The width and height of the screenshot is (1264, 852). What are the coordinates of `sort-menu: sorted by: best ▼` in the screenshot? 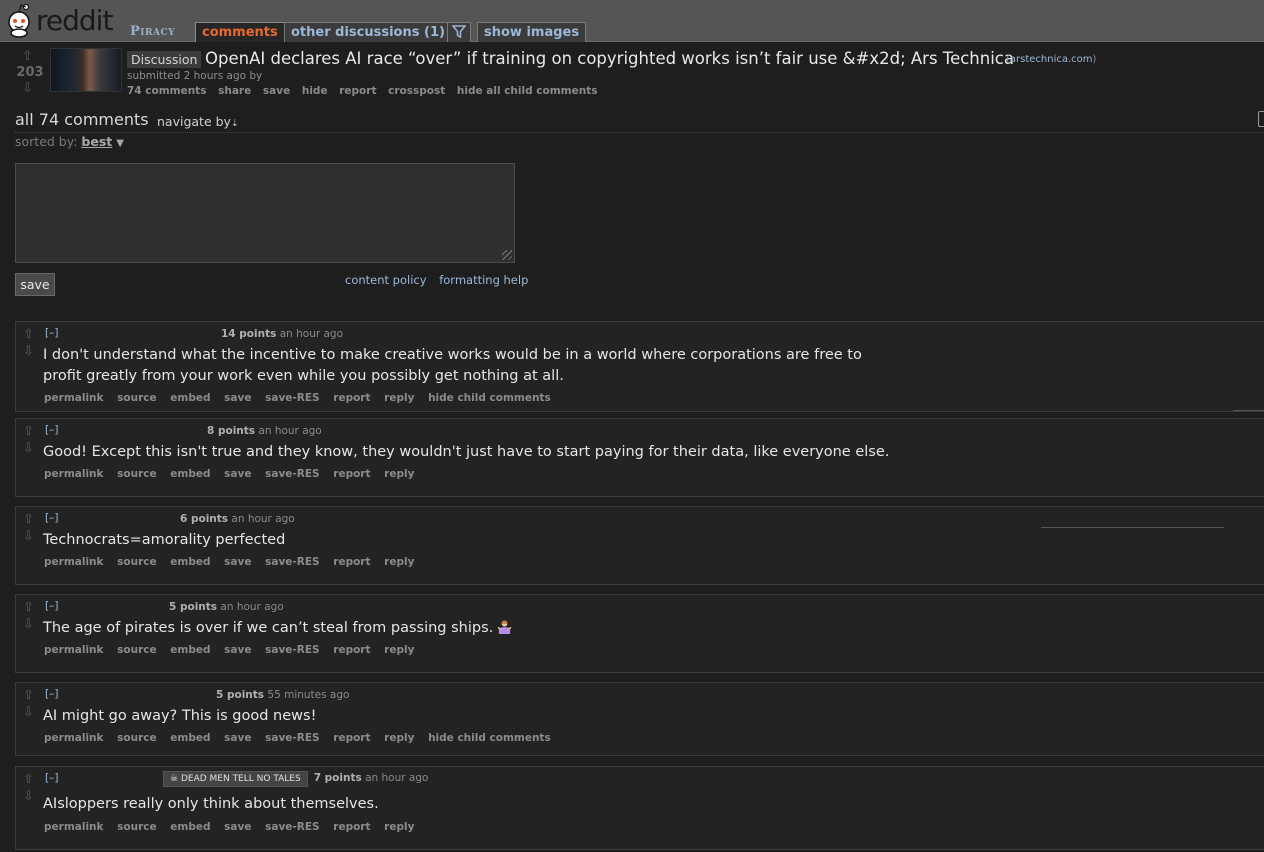 It's located at (69, 141).